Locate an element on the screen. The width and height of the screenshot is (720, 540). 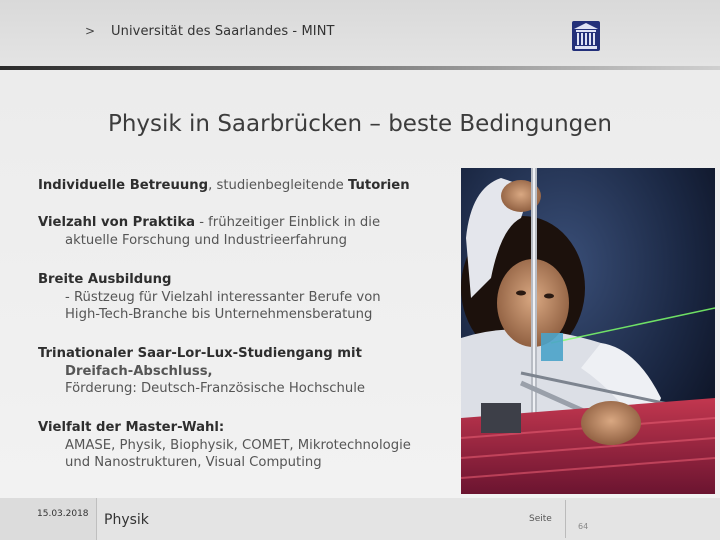
footer-date-box: 15.03.2018 is located at coordinates (48, 519).